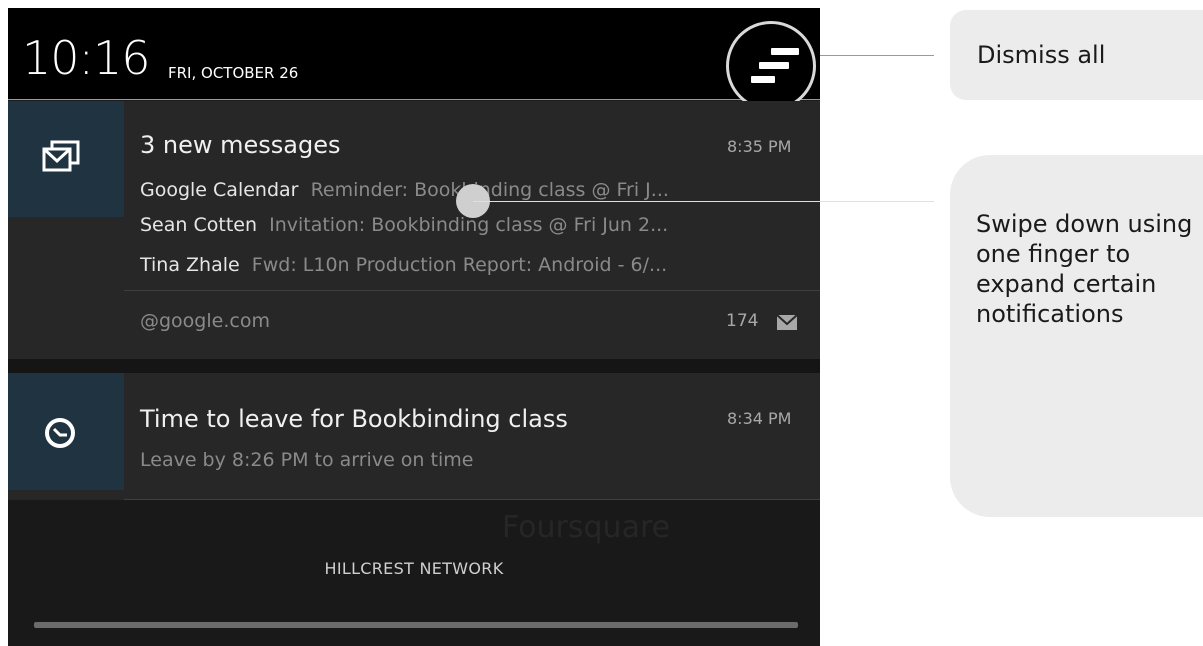 This screenshot has height=646, width=1203. I want to click on notification-time: 8:34 PM, so click(759, 418).